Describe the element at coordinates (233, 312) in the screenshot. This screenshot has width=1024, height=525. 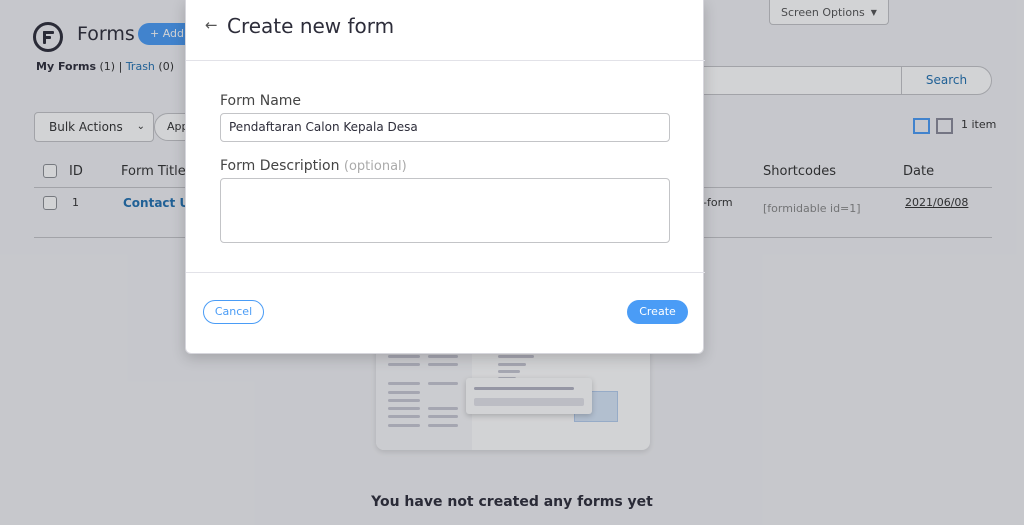
I see `cancel-button: Cancel` at that location.